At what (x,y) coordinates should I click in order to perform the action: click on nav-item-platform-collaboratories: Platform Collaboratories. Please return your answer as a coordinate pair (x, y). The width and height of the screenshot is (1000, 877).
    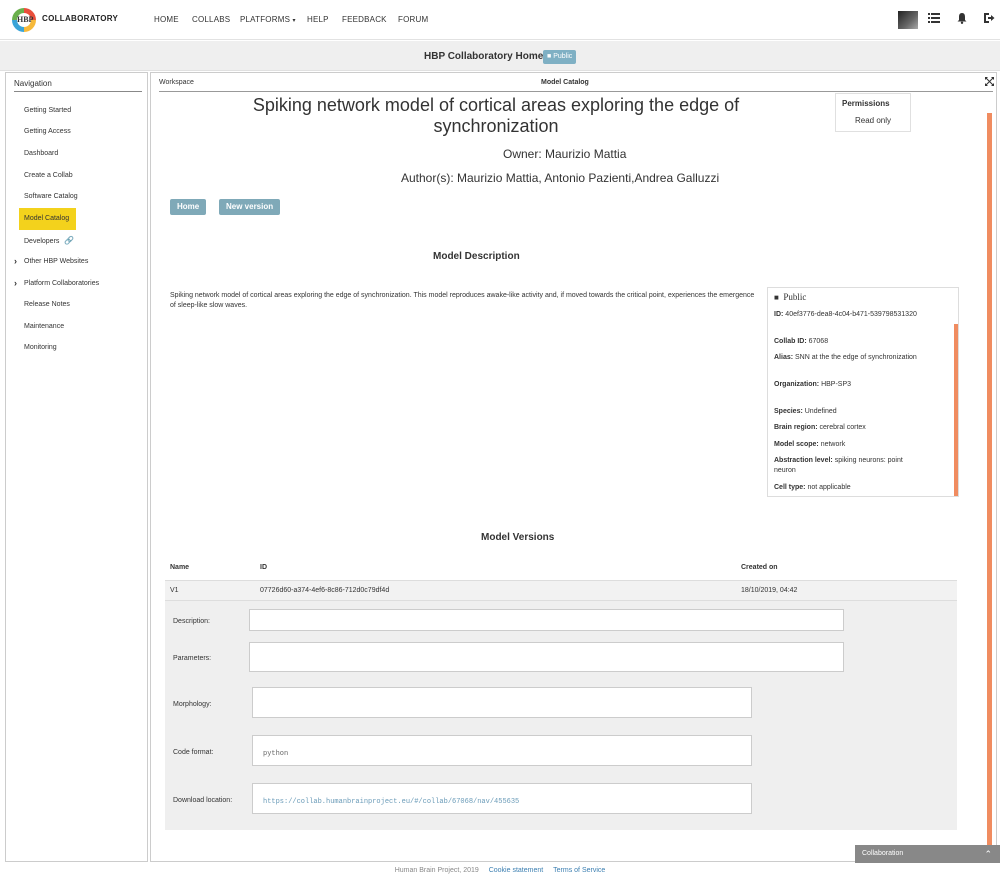
    Looking at the image, I should click on (61, 283).